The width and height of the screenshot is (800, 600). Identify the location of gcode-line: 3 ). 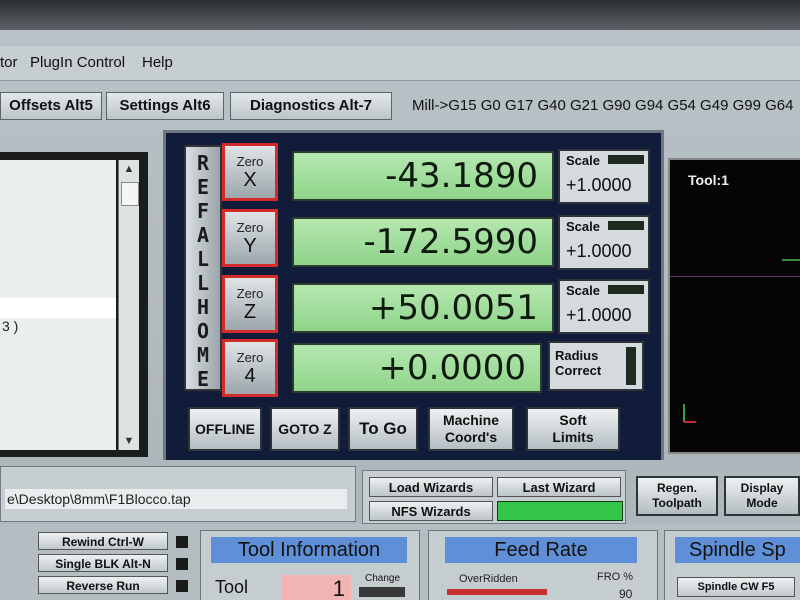
(10, 326).